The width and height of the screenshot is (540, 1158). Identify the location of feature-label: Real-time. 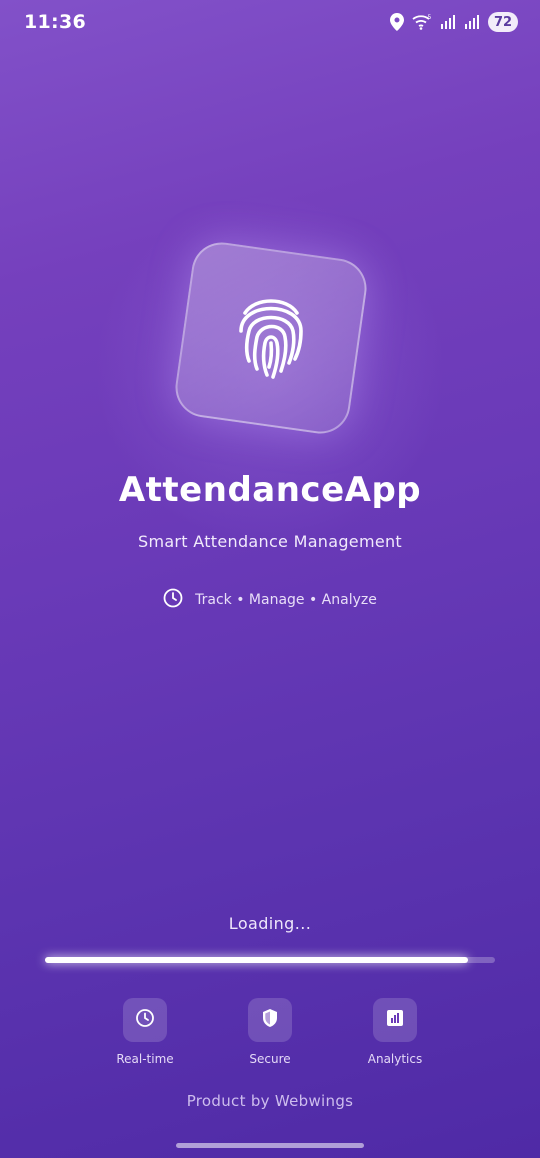
(145, 1059).